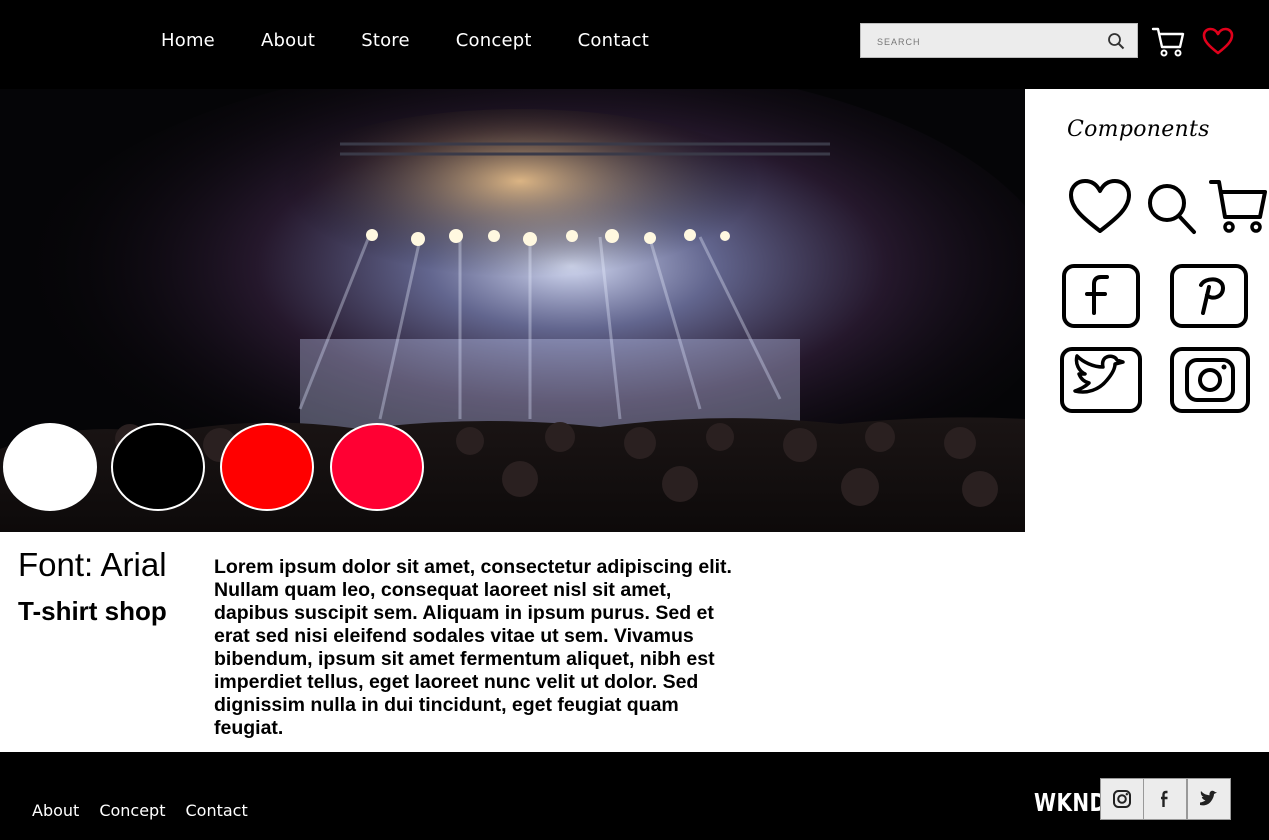 The image size is (1269, 840). Describe the element at coordinates (288, 40) in the screenshot. I see `nav-about: About` at that location.